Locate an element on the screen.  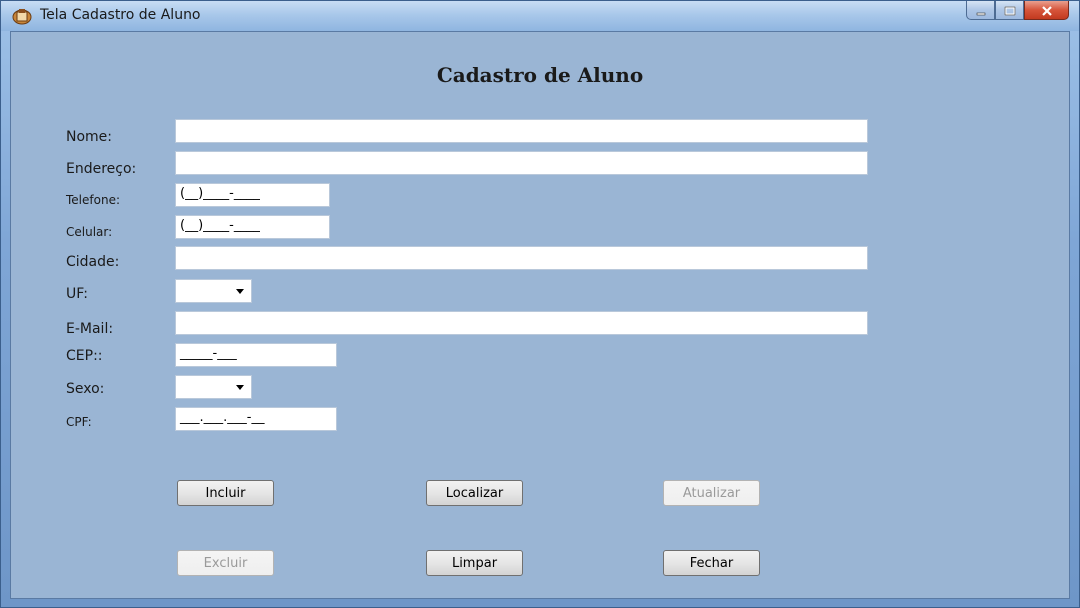
excluir-button: Excluir is located at coordinates (225, 563).